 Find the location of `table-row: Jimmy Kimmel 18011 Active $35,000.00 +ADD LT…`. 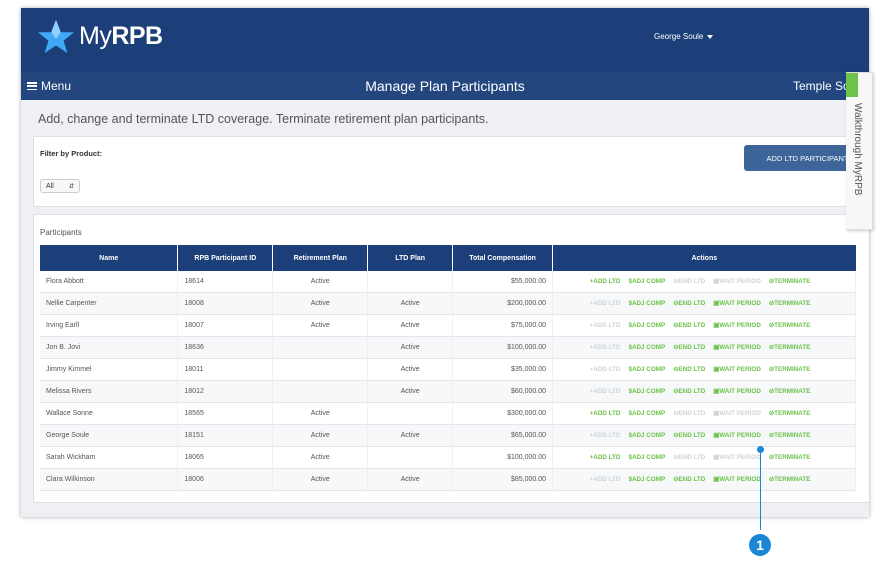

table-row: Jimmy Kimmel 18011 Active $35,000.00 +ADD LT… is located at coordinates (448, 369).